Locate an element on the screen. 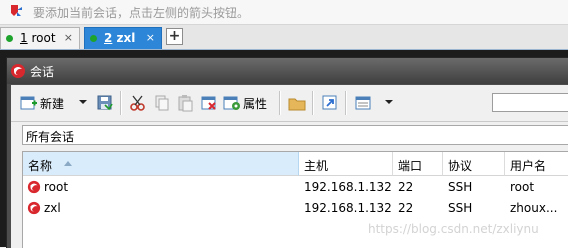 This screenshot has width=568, height=248. session-name: zxl is located at coordinates (52, 208).